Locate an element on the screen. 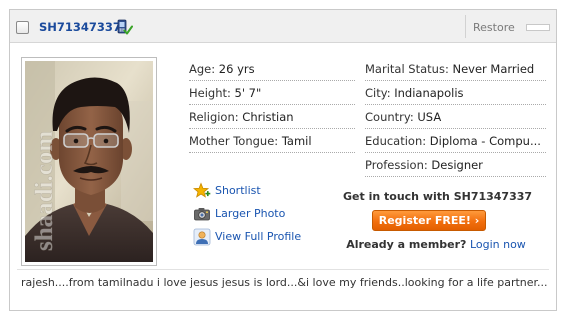  detail-value: Christian is located at coordinates (268, 117).